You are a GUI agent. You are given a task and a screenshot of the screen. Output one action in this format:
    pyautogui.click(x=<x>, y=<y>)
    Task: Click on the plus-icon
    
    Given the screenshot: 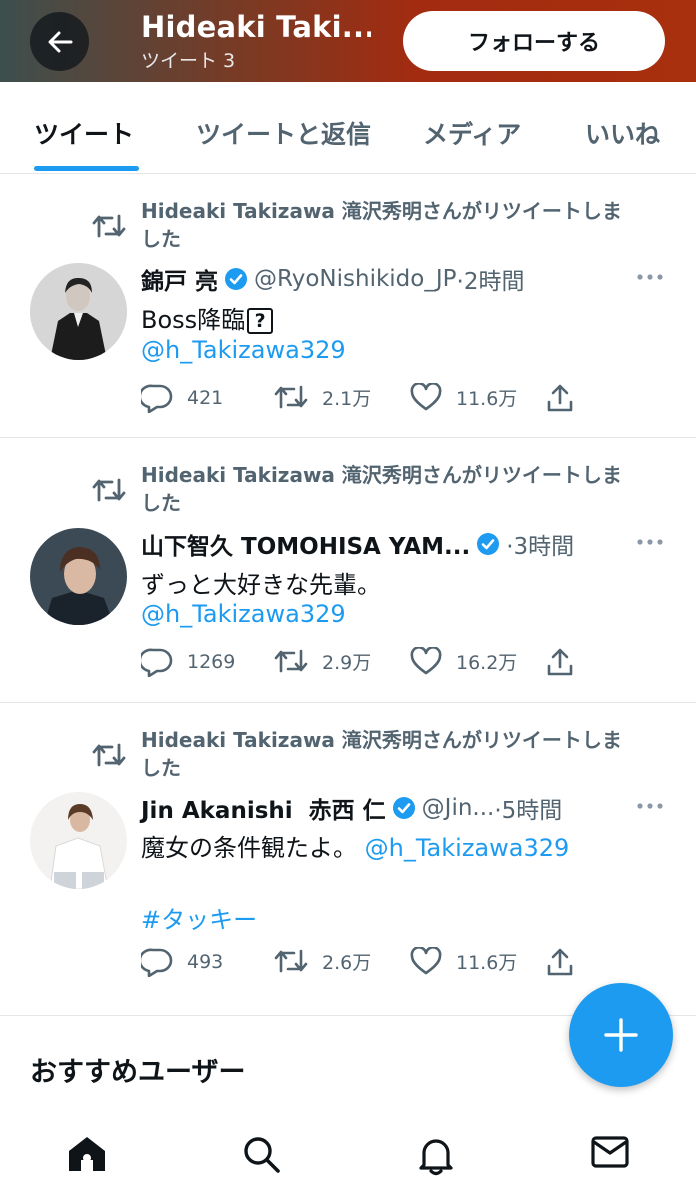 What is the action you would take?
    pyautogui.click(x=621, y=1035)
    